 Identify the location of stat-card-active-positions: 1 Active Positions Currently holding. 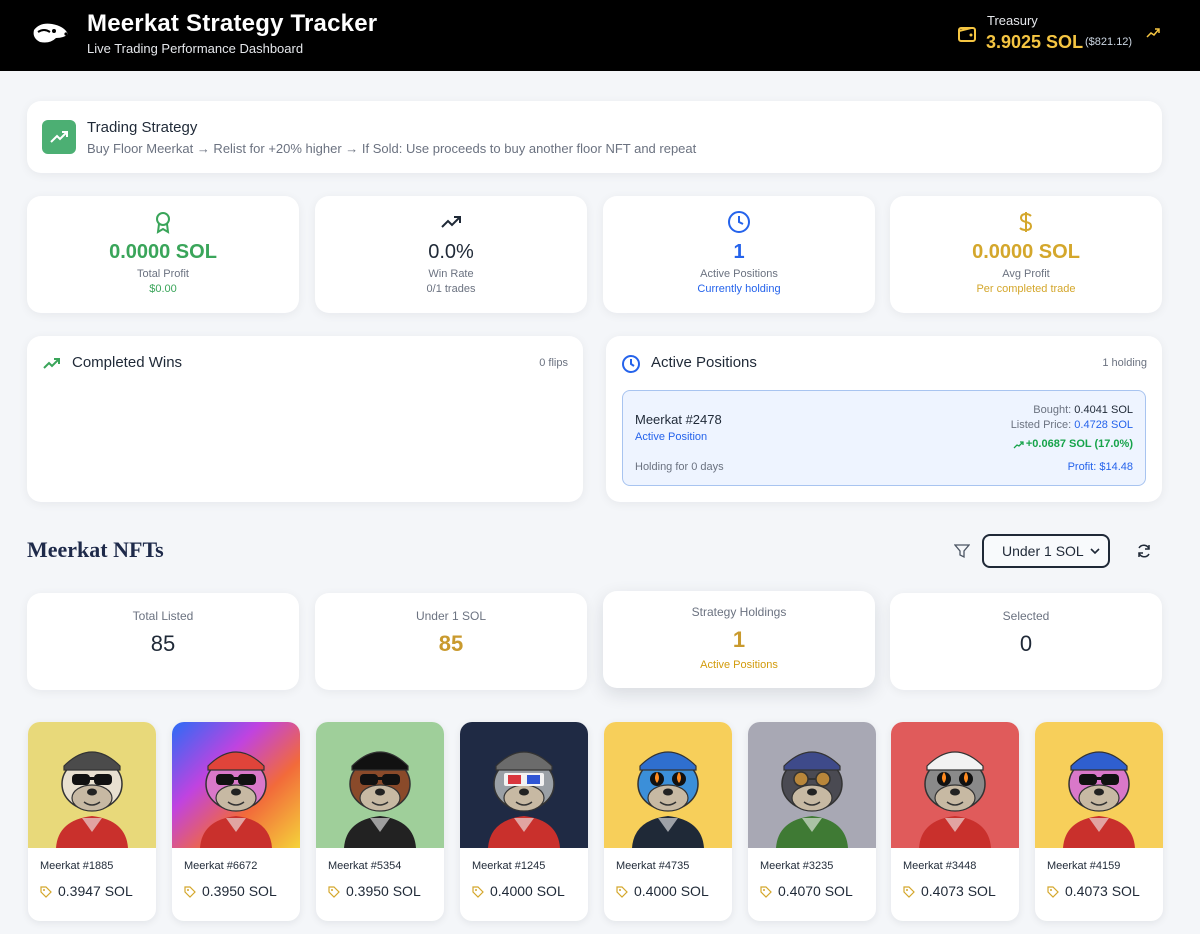
(739, 254).